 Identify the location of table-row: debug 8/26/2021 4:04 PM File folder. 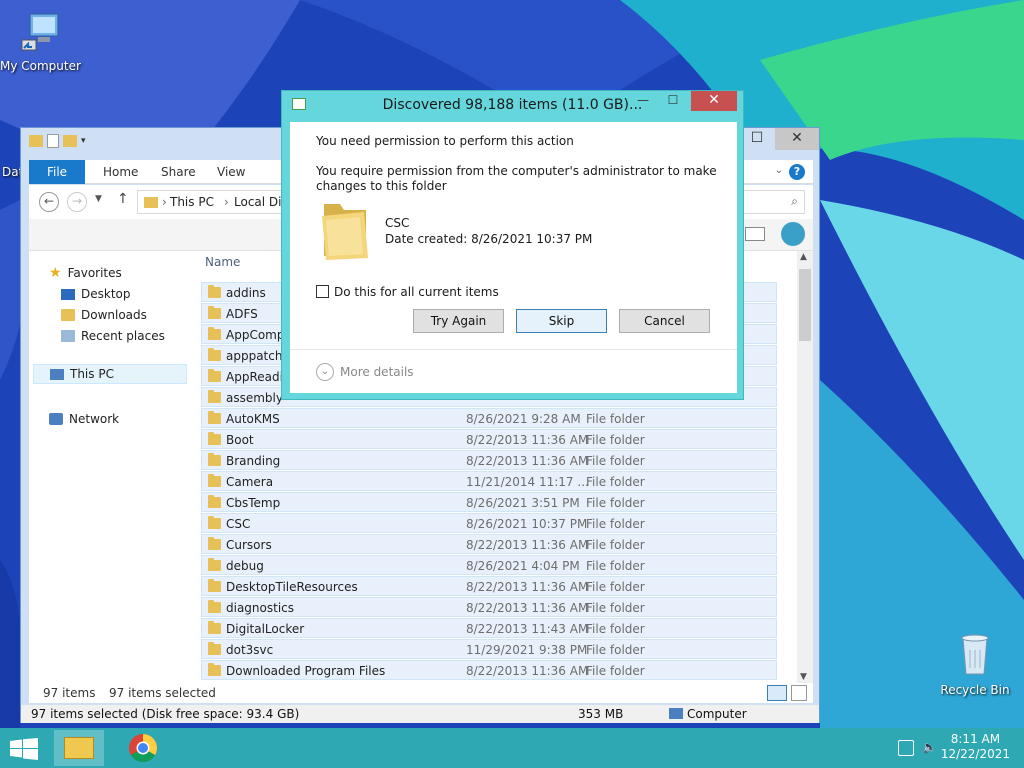
(489, 565).